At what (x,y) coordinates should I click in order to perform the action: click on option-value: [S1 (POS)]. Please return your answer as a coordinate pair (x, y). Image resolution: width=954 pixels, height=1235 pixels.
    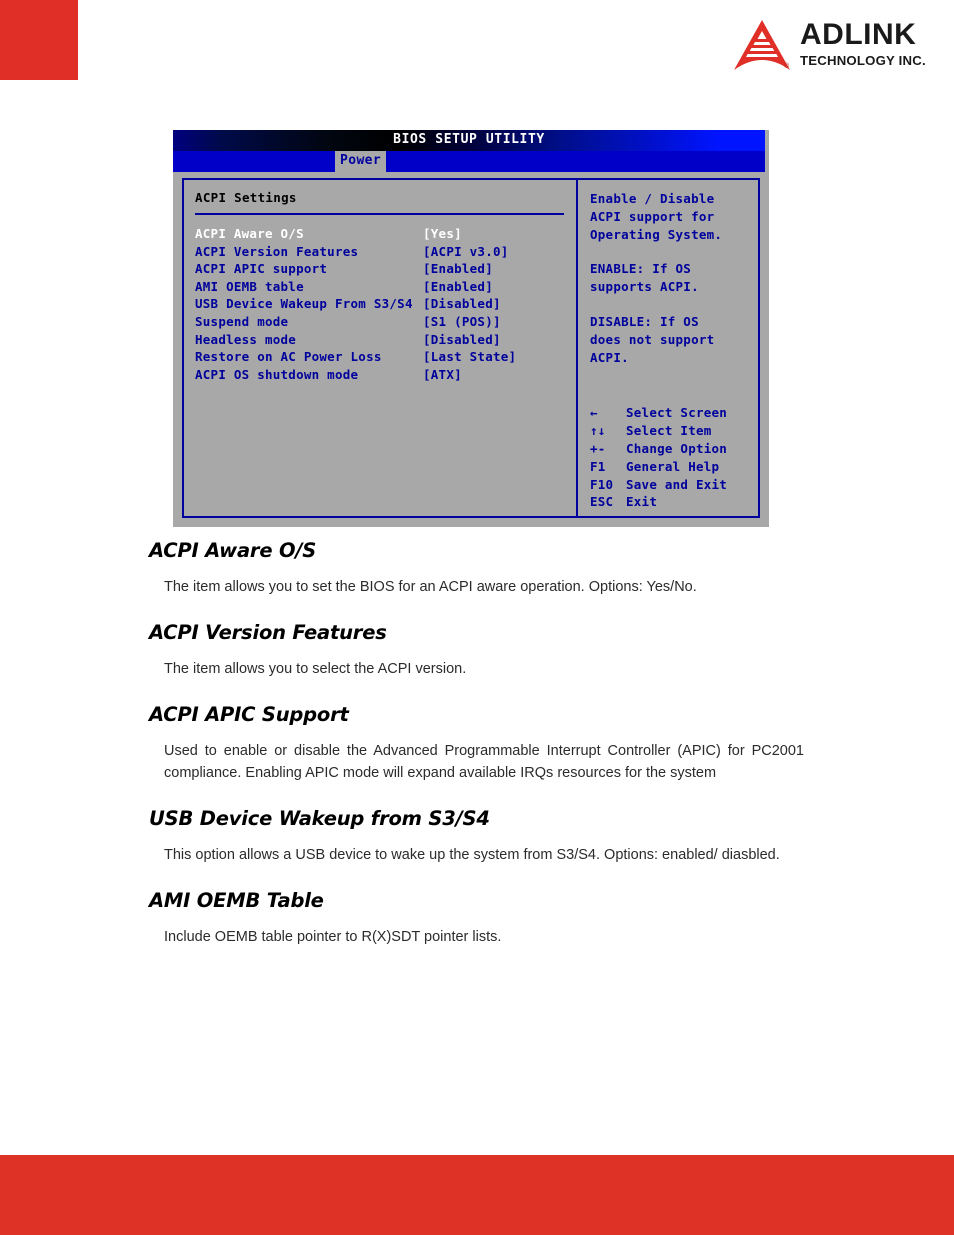
    Looking at the image, I should click on (462, 321).